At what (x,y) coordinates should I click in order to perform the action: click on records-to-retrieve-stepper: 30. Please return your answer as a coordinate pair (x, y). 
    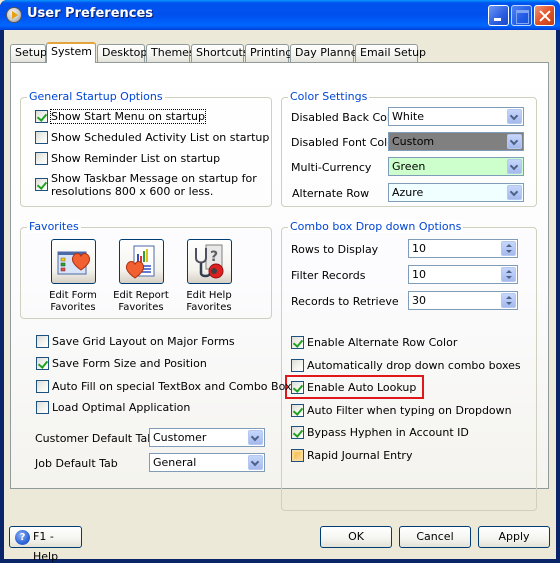
    Looking at the image, I should click on (463, 300).